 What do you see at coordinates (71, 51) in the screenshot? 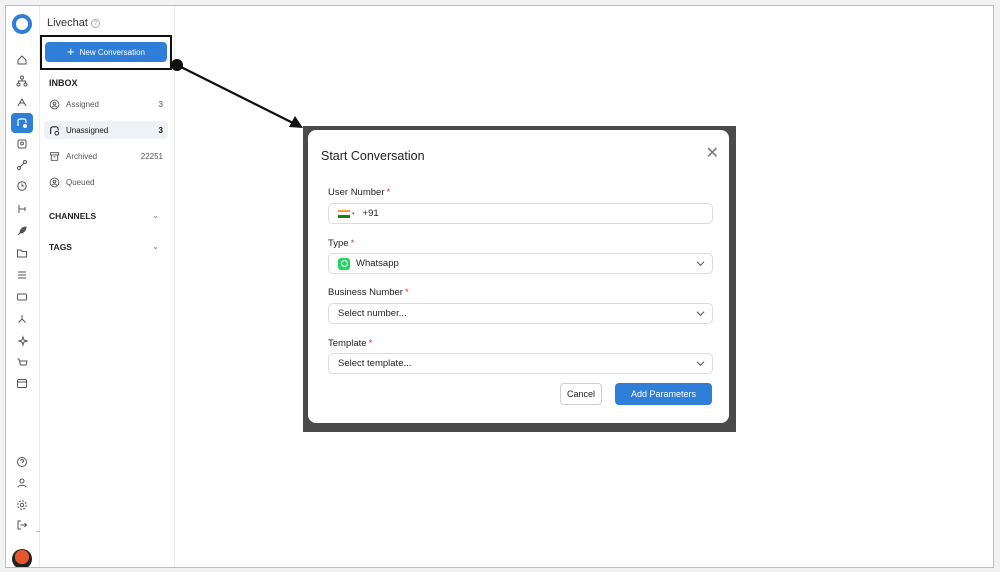
I see `plus-icon: +` at bounding box center [71, 51].